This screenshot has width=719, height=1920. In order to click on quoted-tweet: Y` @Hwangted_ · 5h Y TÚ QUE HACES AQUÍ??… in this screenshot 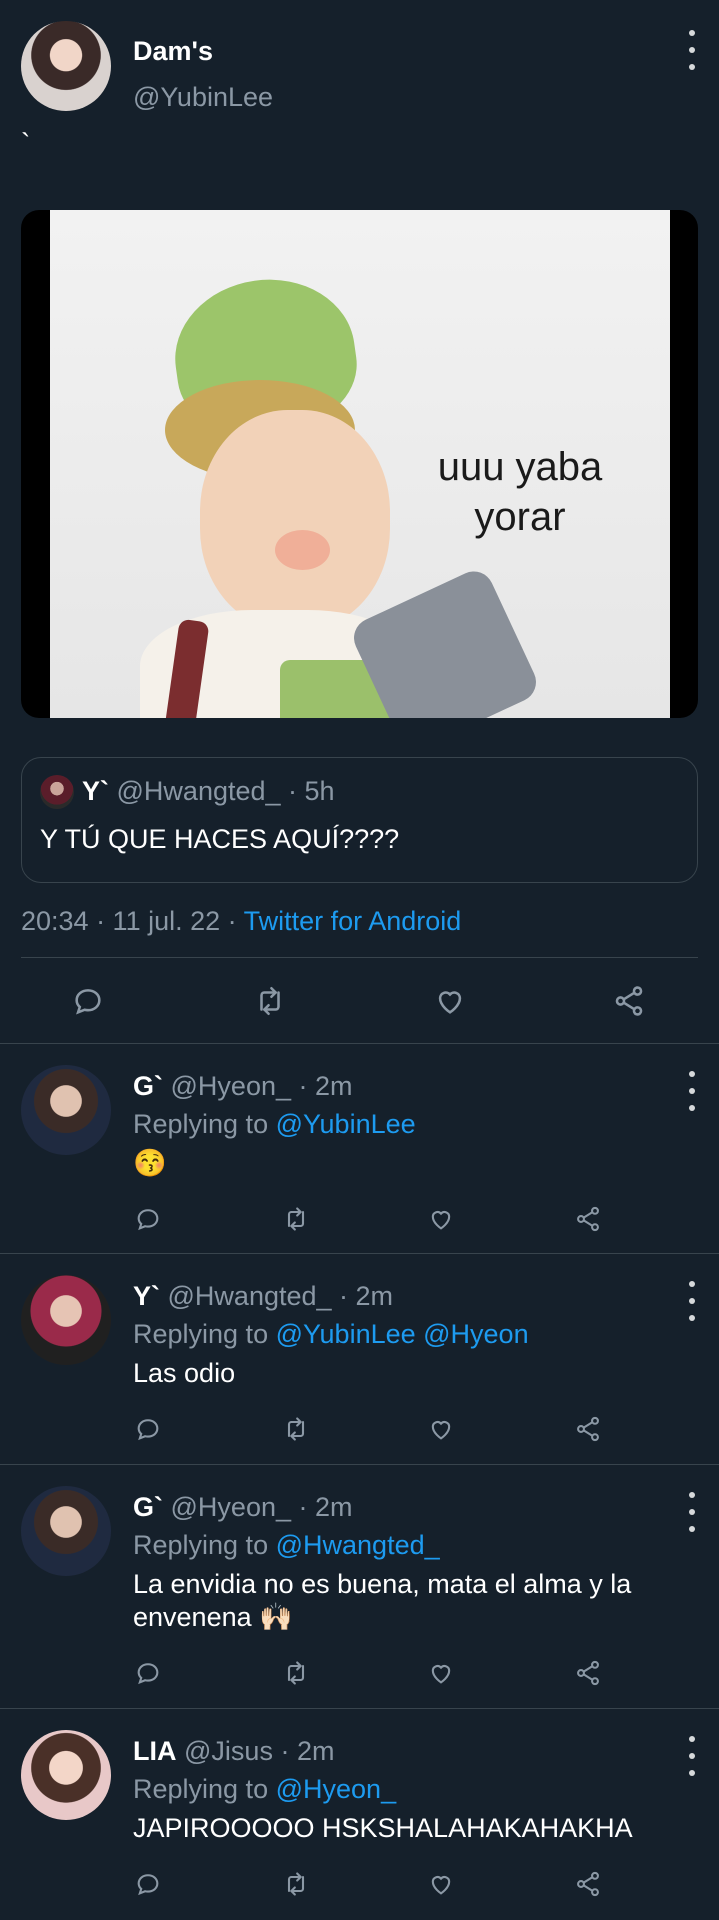, I will do `click(359, 820)`.